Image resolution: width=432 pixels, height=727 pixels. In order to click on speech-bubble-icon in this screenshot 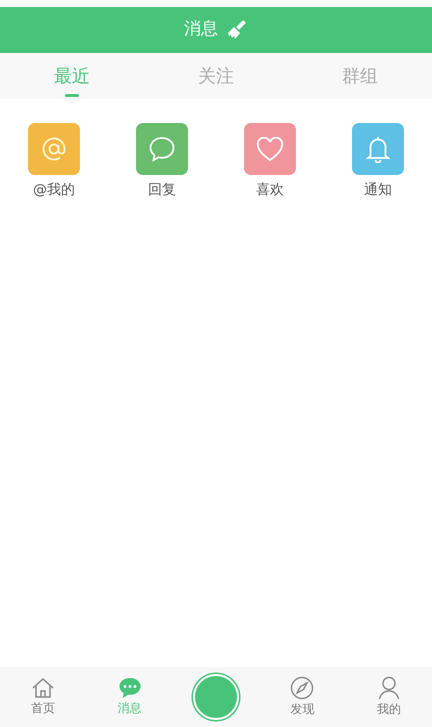, I will do `click(162, 149)`.